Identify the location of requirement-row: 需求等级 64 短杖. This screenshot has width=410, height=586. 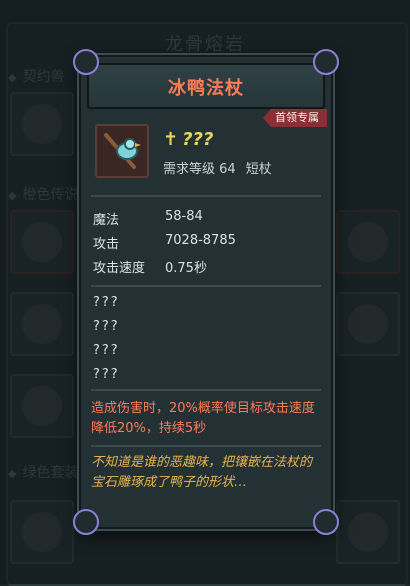
(217, 167).